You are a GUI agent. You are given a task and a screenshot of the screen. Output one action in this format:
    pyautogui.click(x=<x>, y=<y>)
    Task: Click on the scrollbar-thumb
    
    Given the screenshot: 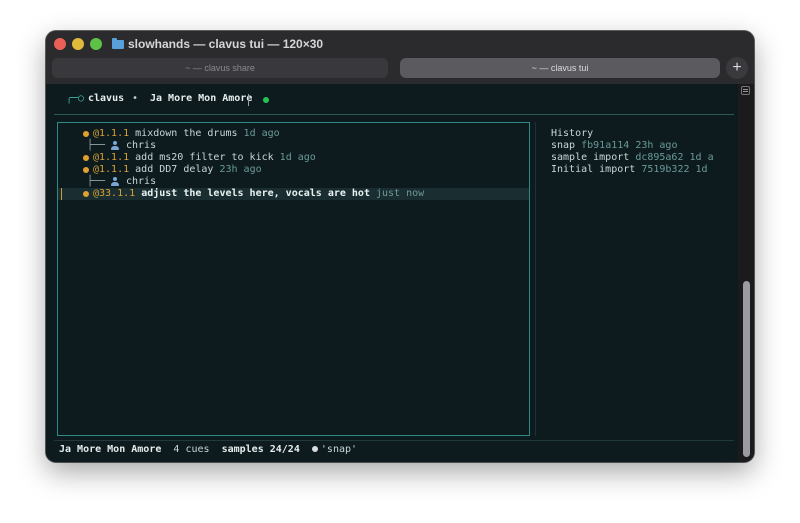 What is the action you would take?
    pyautogui.click(x=746, y=369)
    